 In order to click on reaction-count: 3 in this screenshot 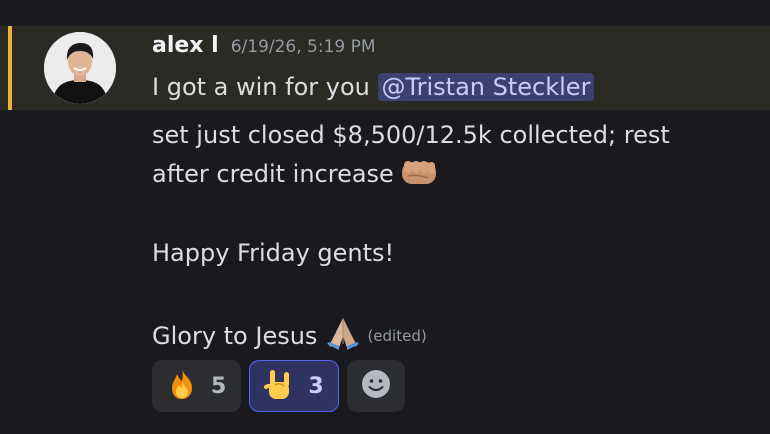, I will do `click(316, 386)`.